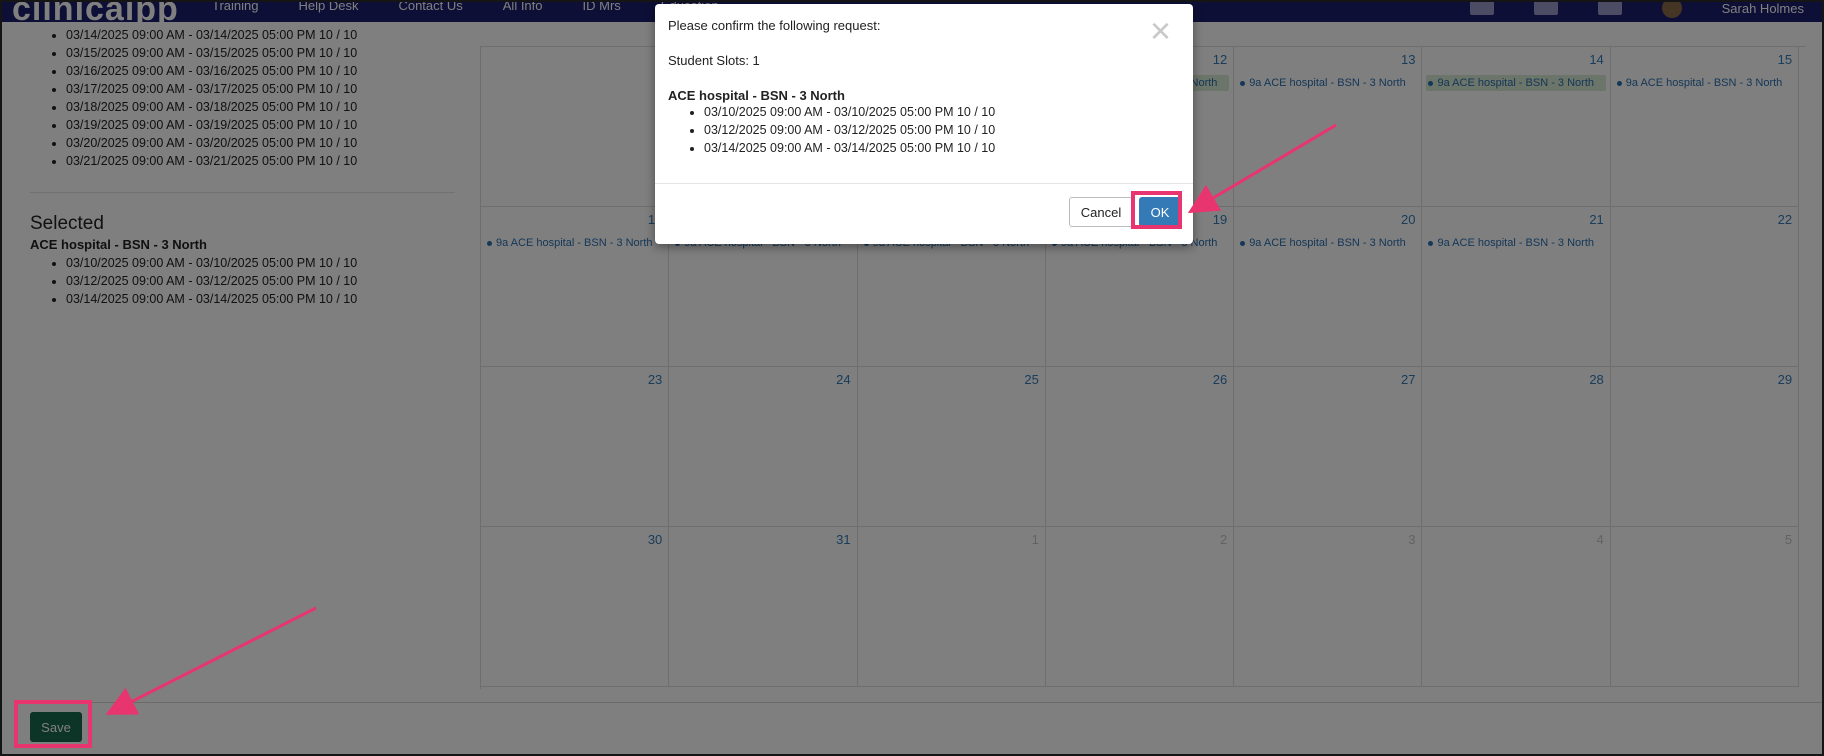 This screenshot has height=756, width=1824. I want to click on ok-highlight-box, so click(1156, 210).